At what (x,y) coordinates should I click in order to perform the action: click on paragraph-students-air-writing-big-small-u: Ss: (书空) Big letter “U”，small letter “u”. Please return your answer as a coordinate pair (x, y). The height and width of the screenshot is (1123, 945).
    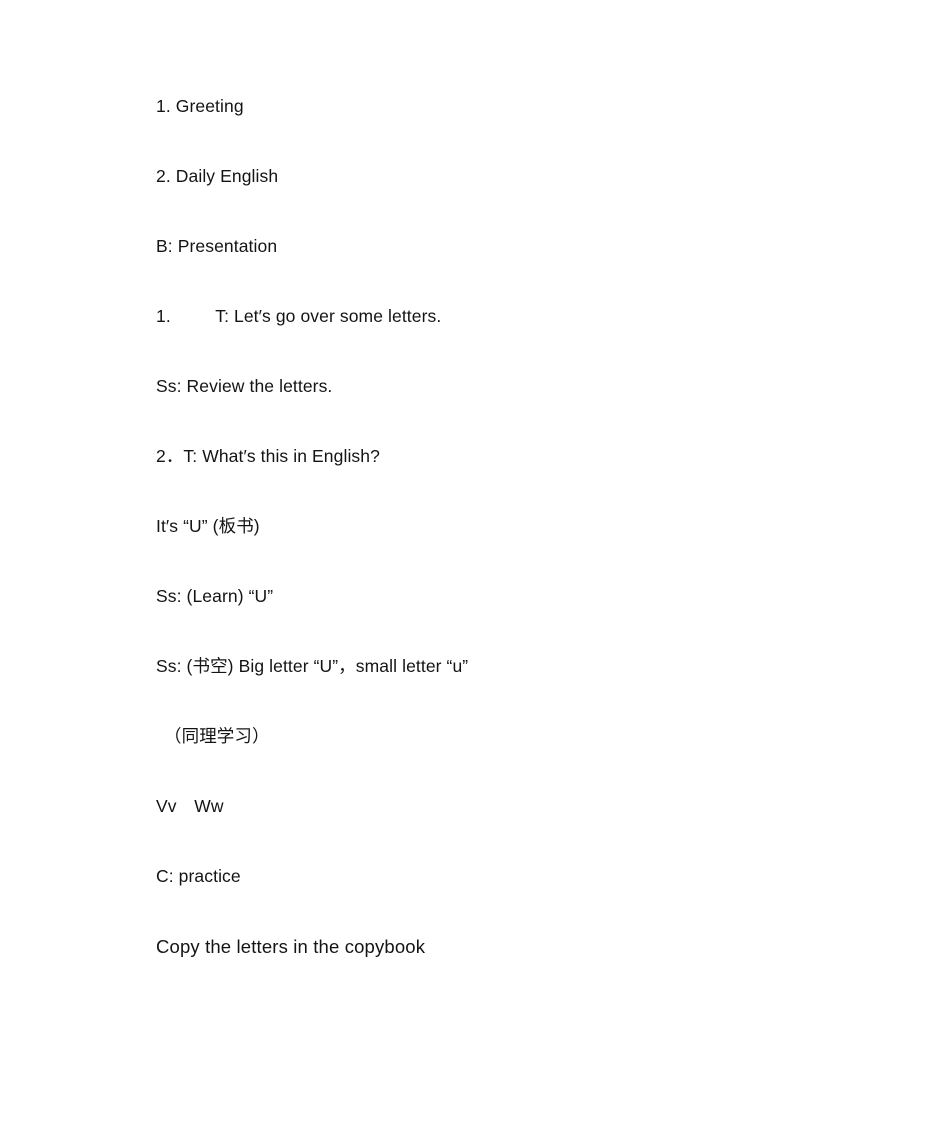
    Looking at the image, I should click on (312, 666).